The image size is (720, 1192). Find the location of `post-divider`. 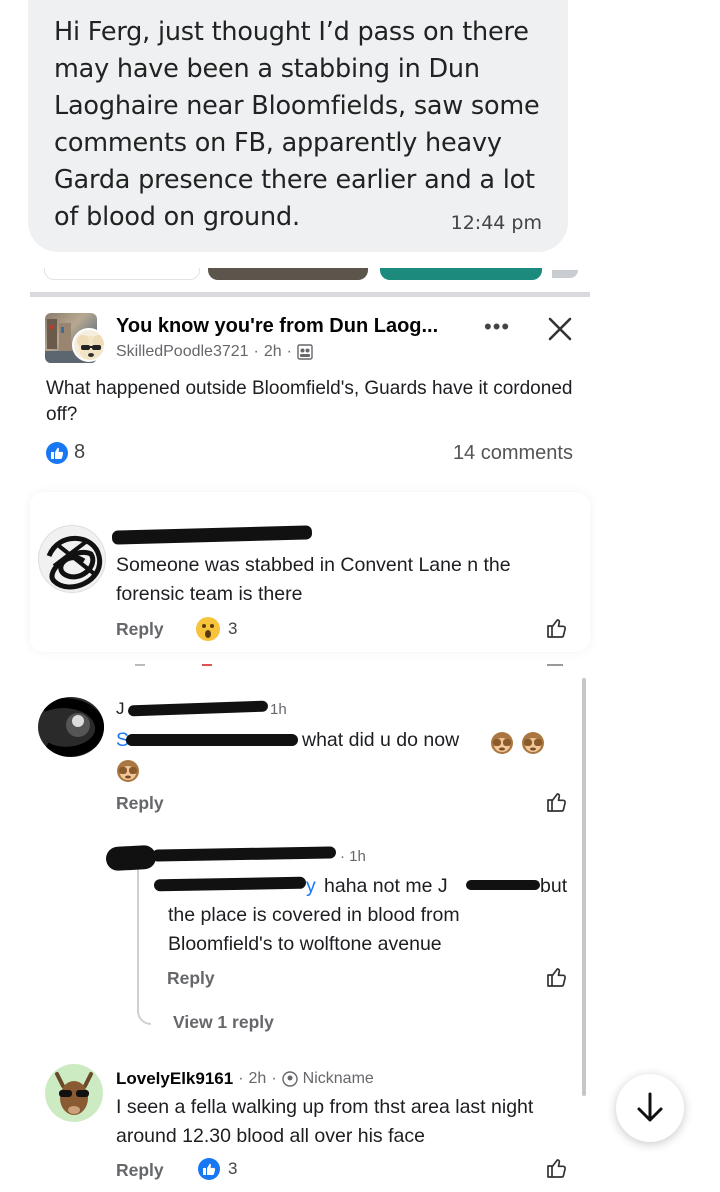

post-divider is located at coordinates (310, 294).